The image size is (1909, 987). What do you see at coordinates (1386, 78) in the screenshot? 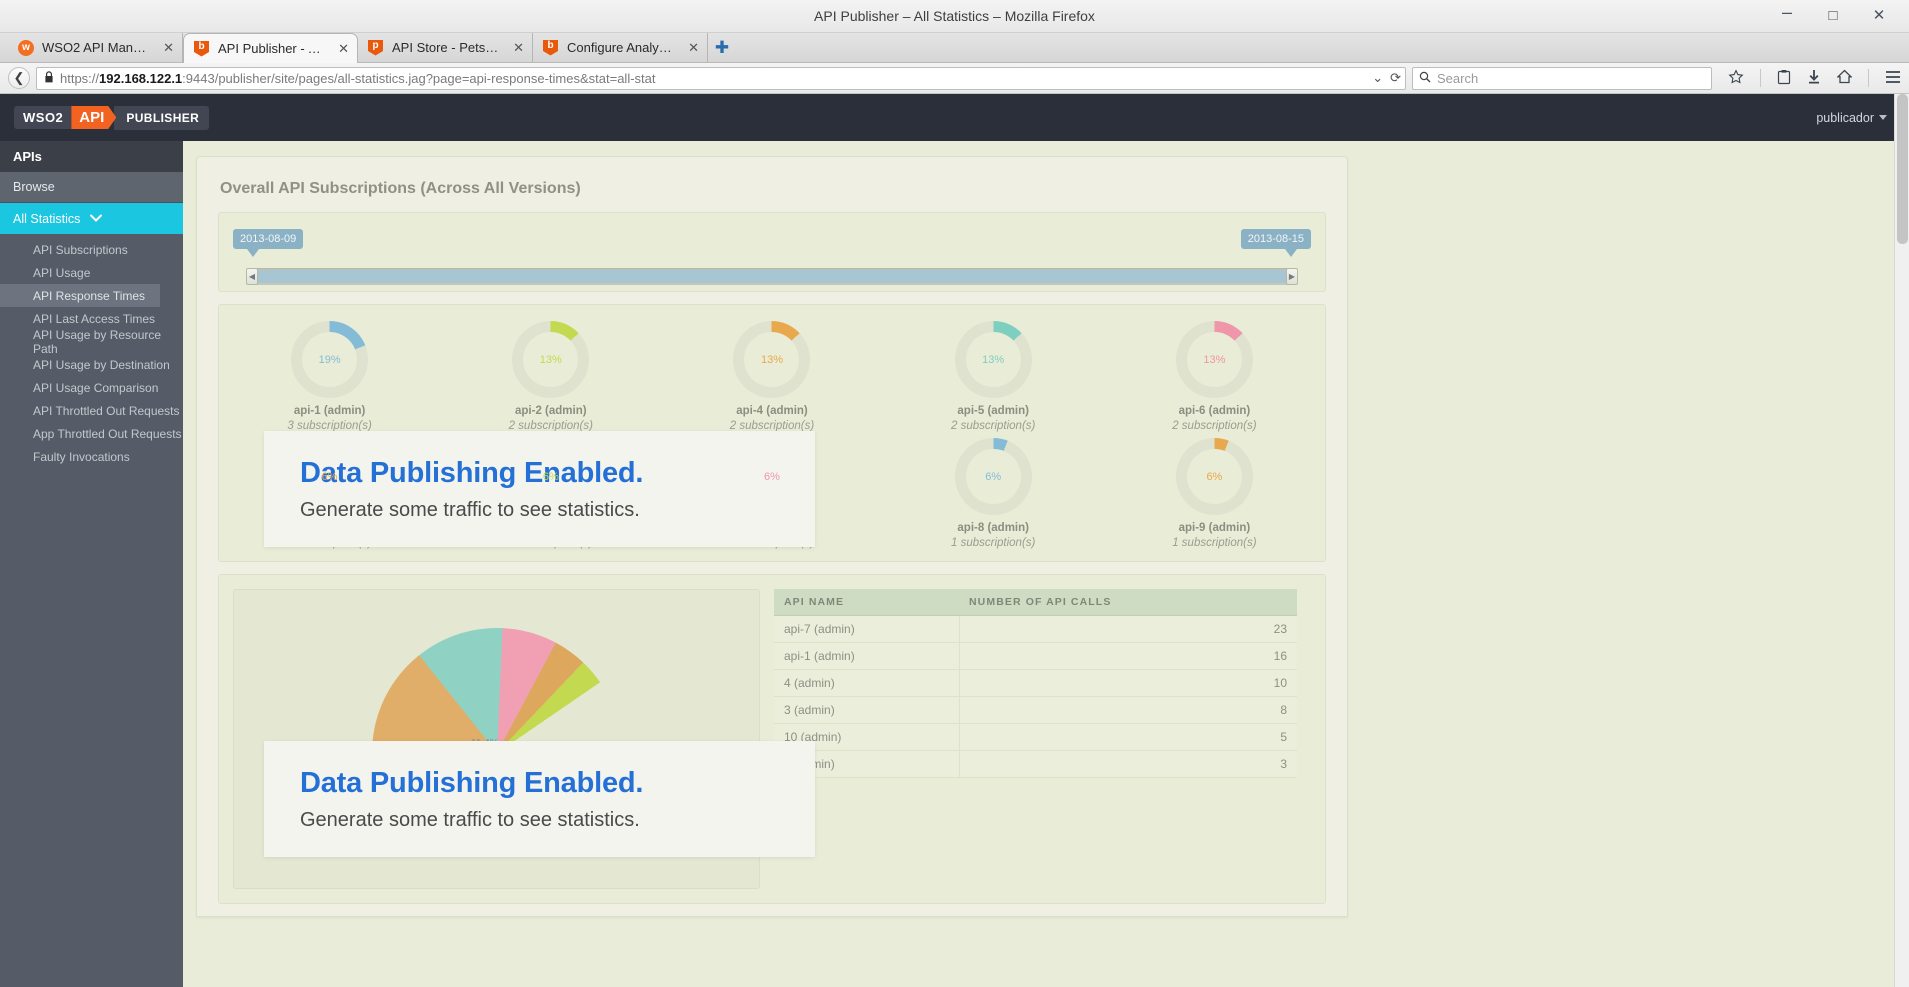
I see `url-actions: ⌄ ⟳` at bounding box center [1386, 78].